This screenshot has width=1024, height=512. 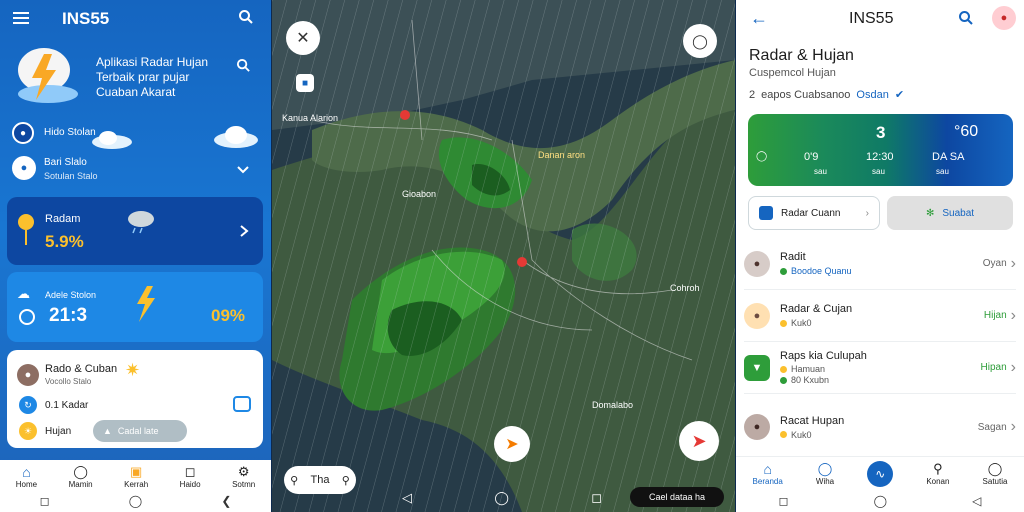 I want to click on data-chip: ▲ Cadal late, so click(x=140, y=431).